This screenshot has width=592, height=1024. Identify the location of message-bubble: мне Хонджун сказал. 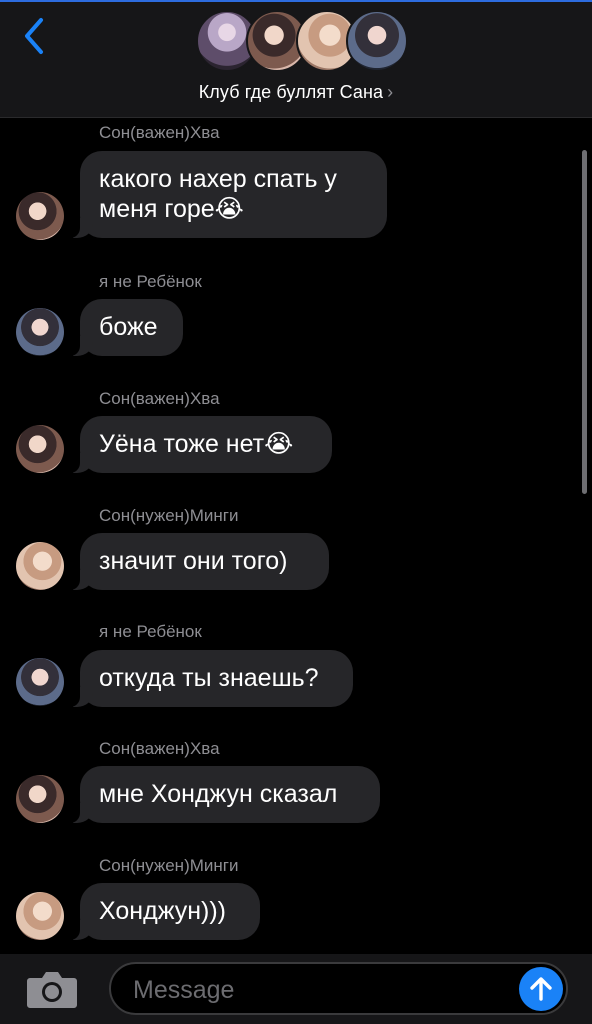
(225, 794).